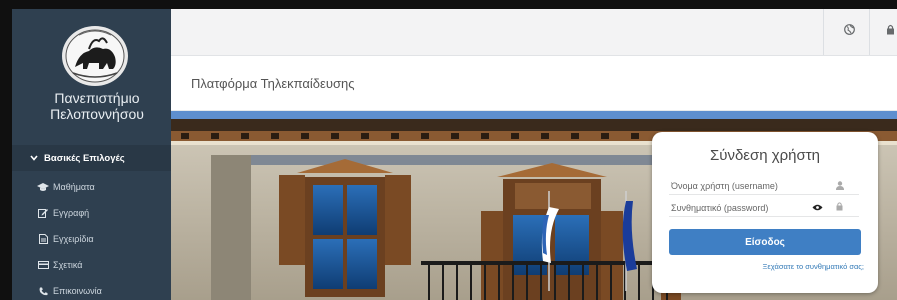 The width and height of the screenshot is (897, 300). I want to click on sidebar-item-label: Μαθήματα, so click(74, 187).